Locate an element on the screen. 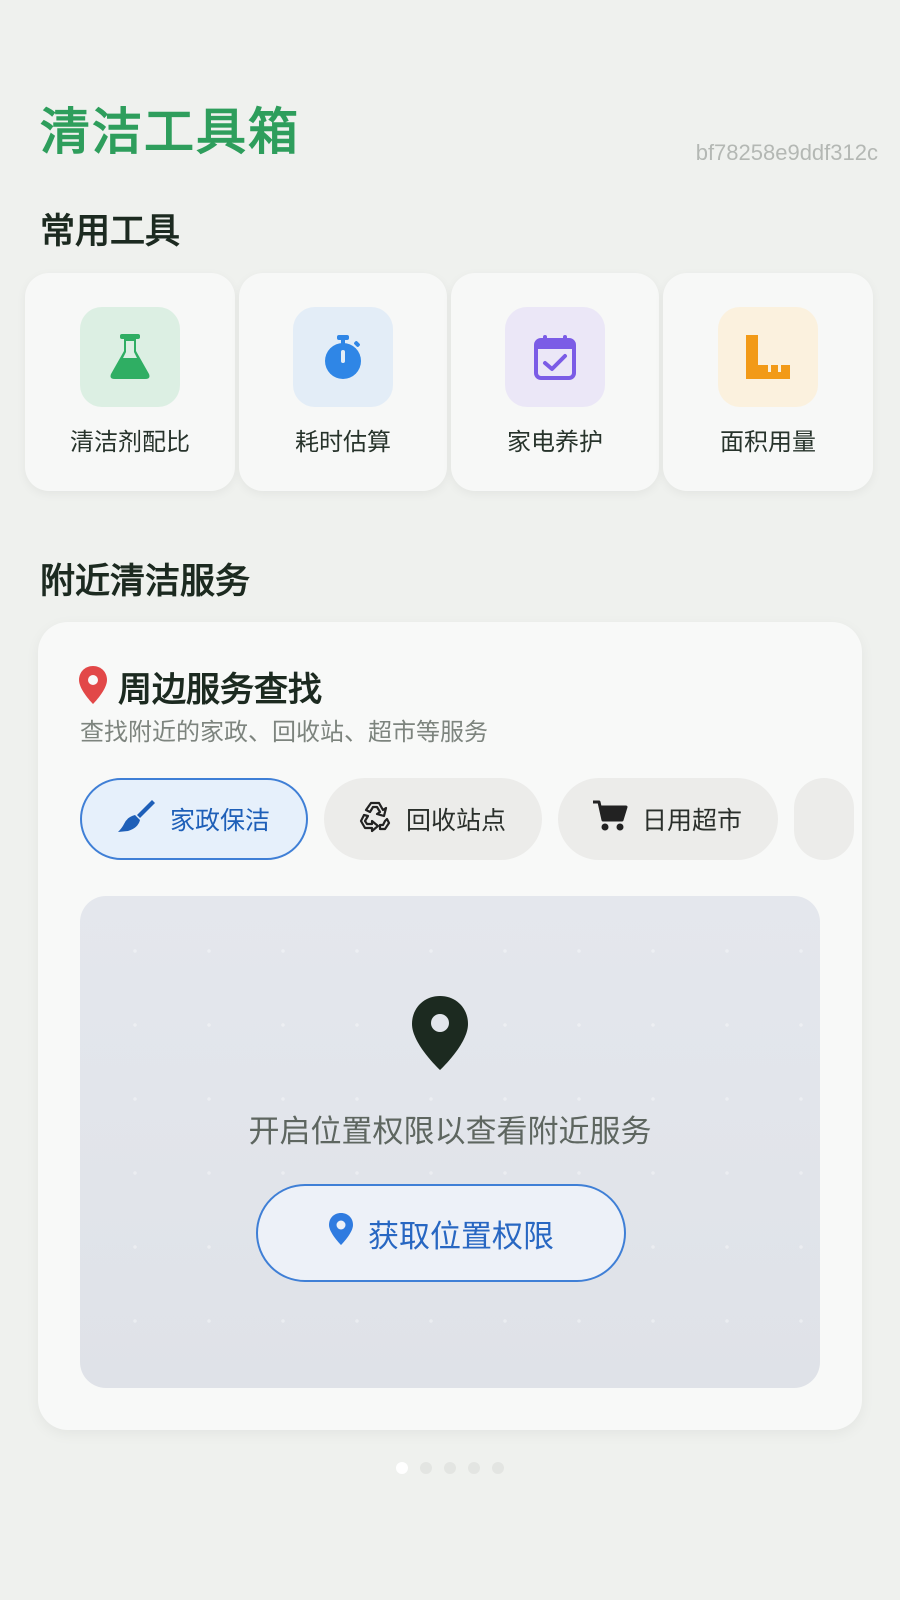 The image size is (900, 1600). calendar-check-icon is located at coordinates (555, 357).